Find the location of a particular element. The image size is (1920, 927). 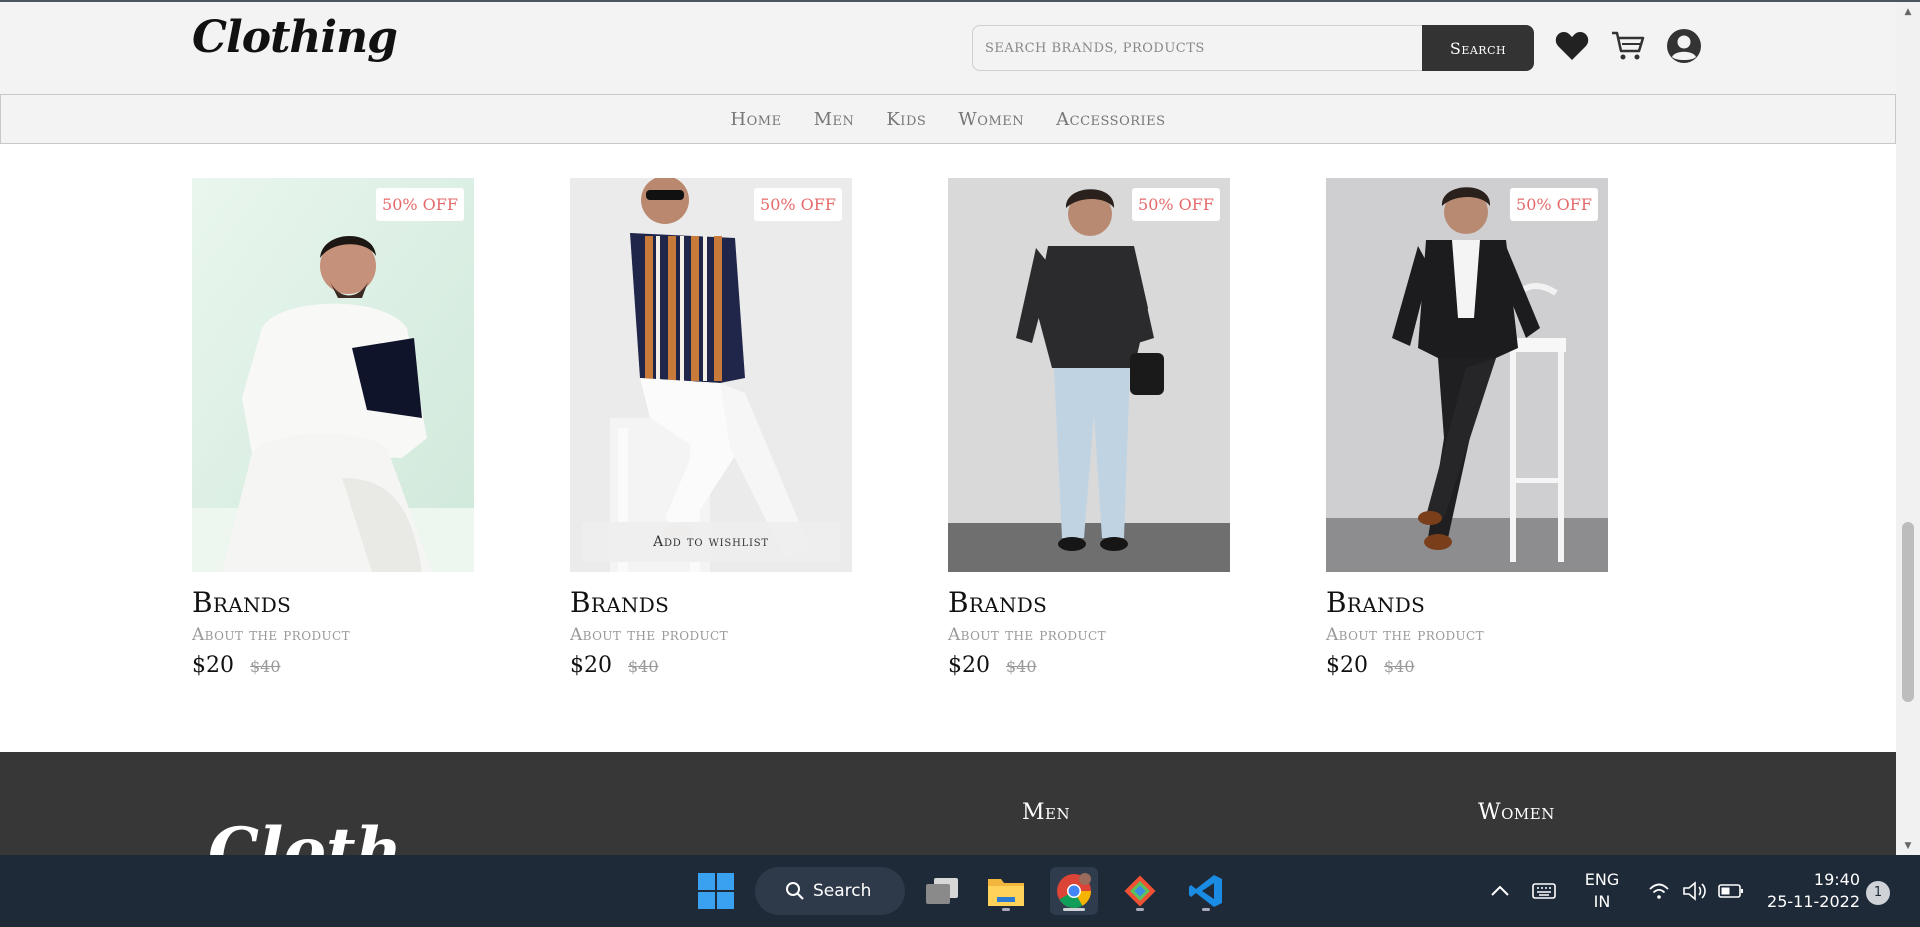

taskbar-search-label: Search is located at coordinates (842, 891).